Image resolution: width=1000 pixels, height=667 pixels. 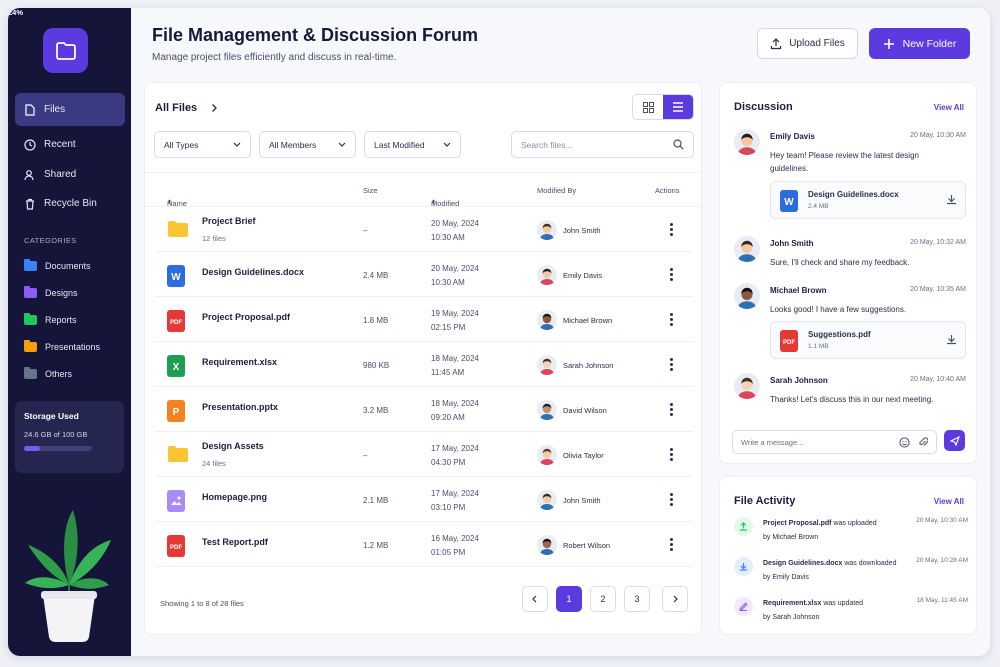 What do you see at coordinates (176, 501) in the screenshot?
I see `image-file-icon` at bounding box center [176, 501].